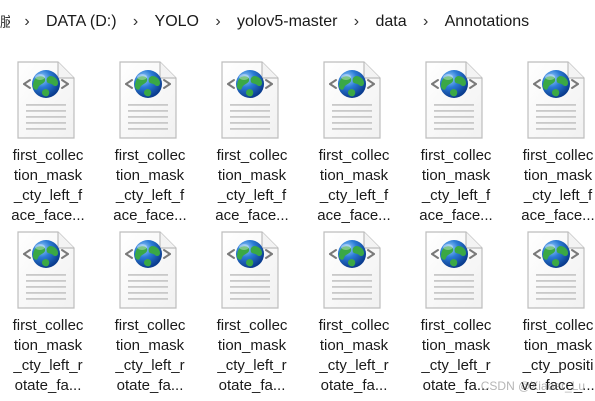 The width and height of the screenshot is (595, 401). Describe the element at coordinates (532, 386) in the screenshot. I see `watermark: CSDN @Xiaoer_Lu` at that location.